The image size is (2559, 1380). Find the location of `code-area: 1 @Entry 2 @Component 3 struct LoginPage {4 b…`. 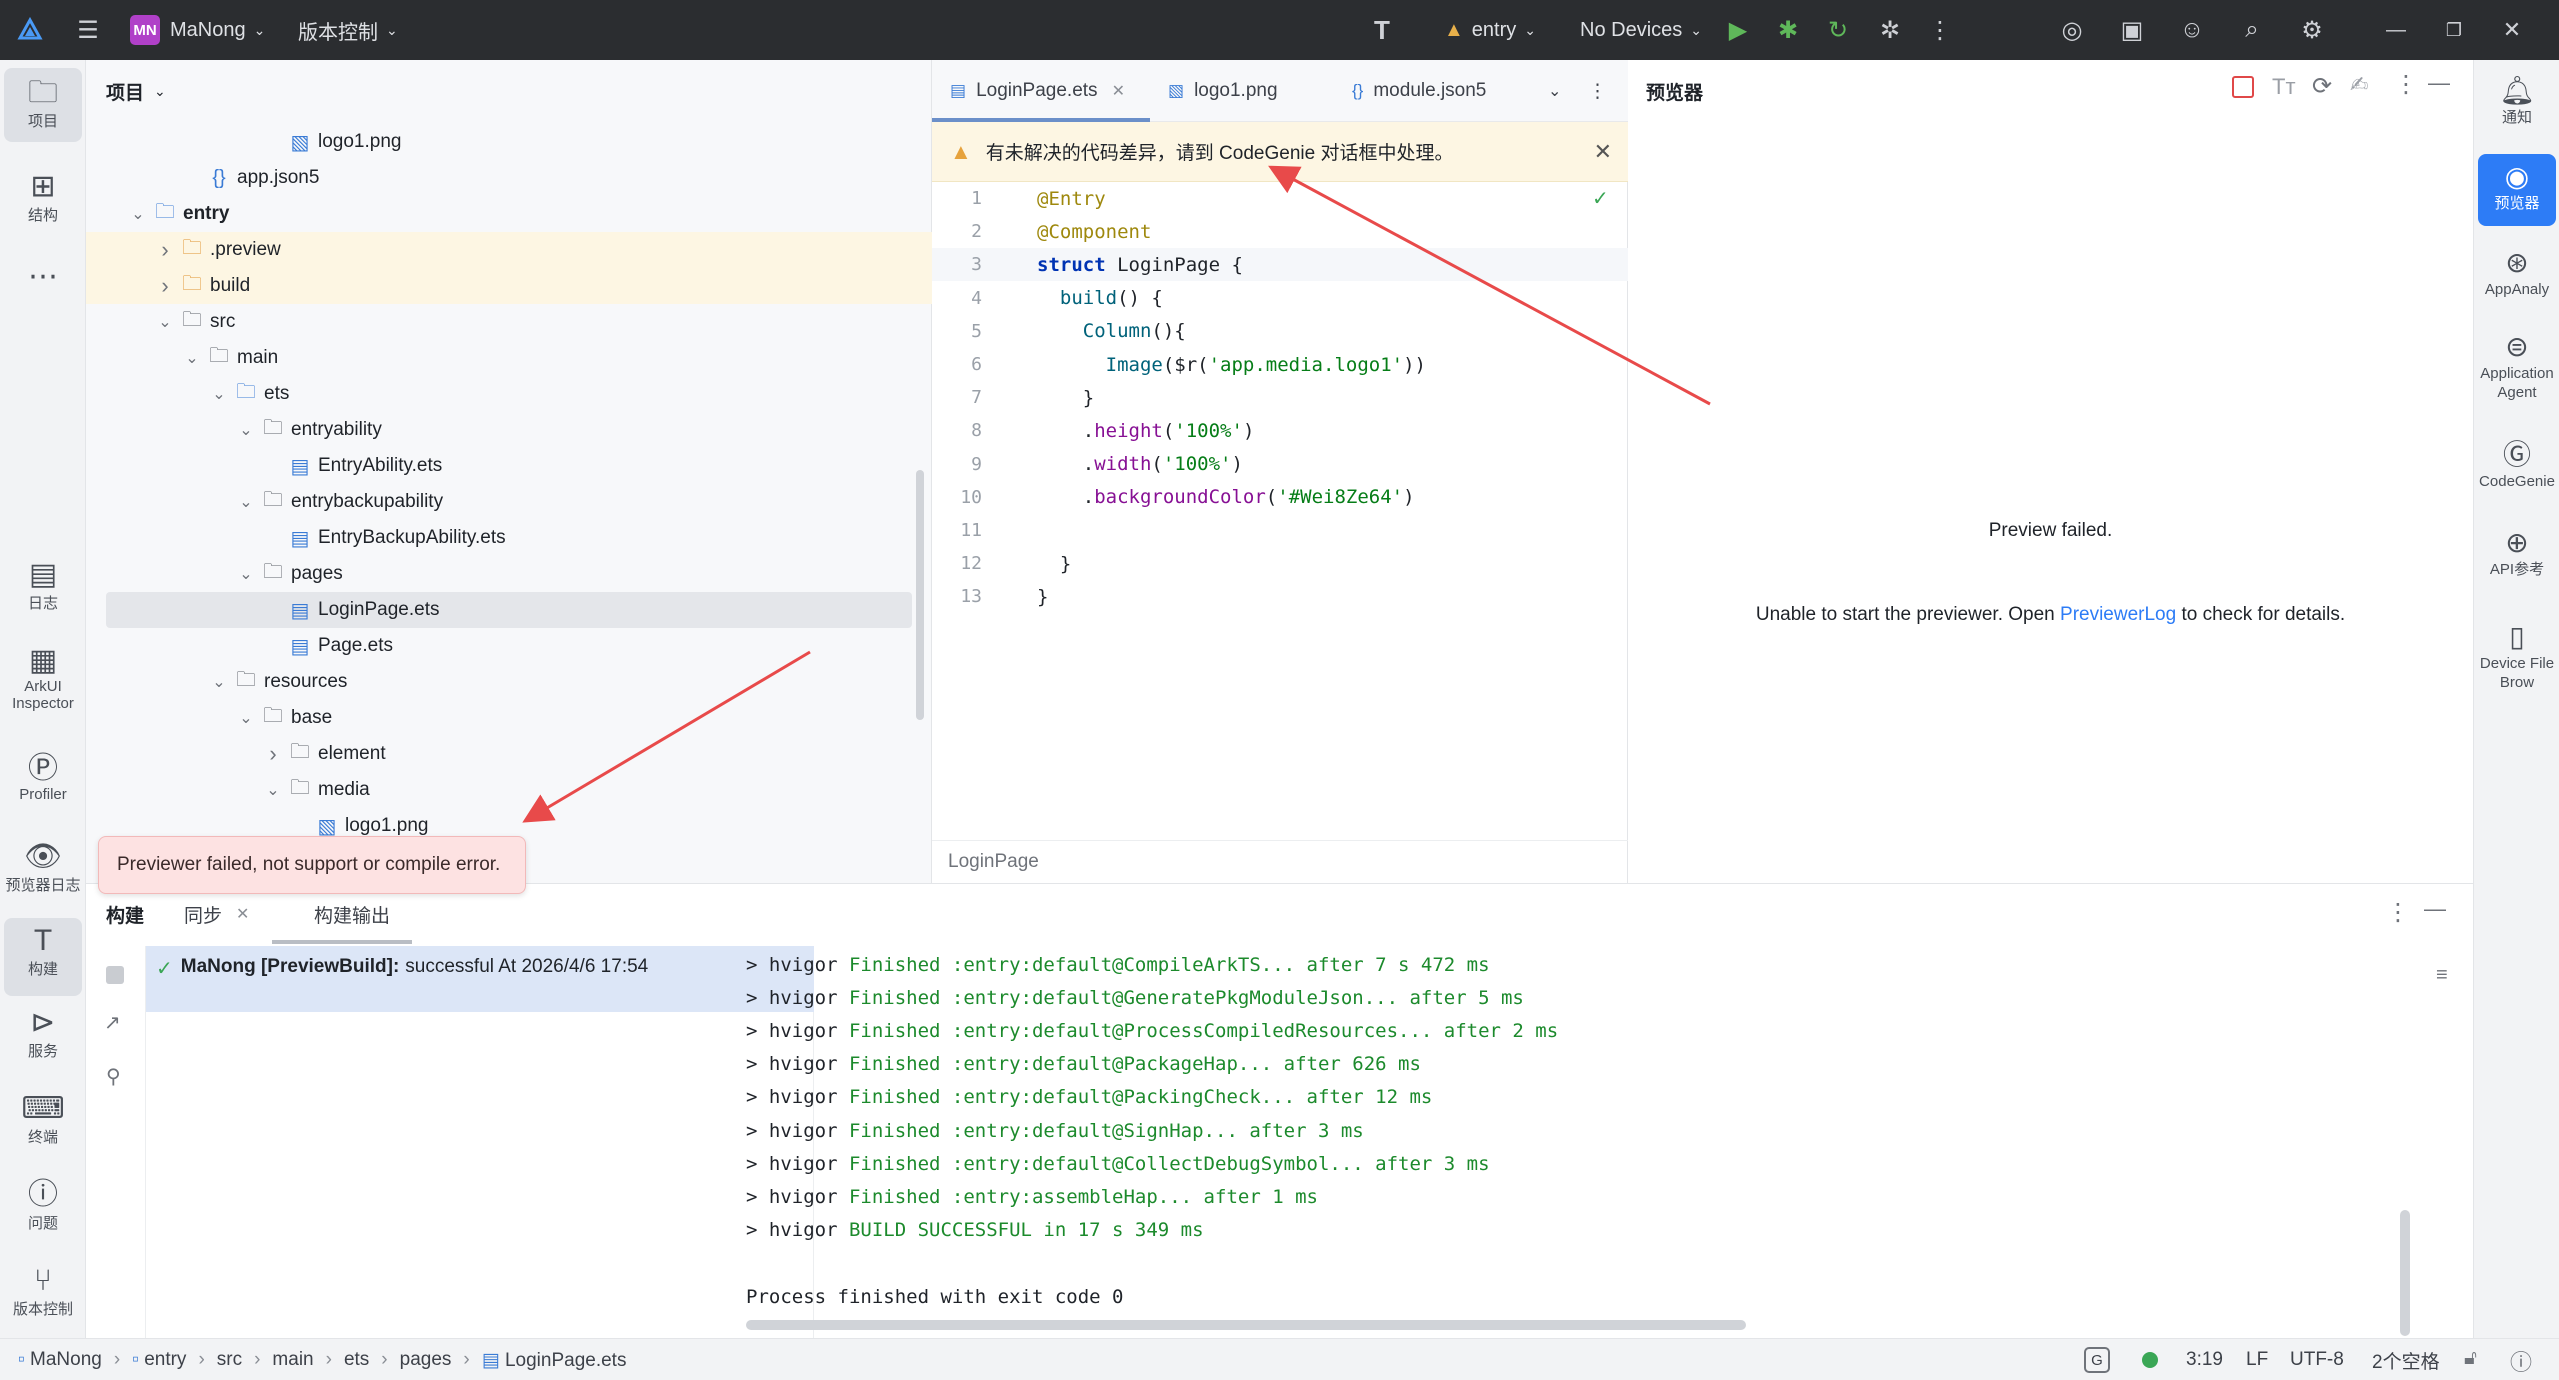

code-area: 1 @Entry 2 @Component 3 struct LoginPage {4 b… is located at coordinates (1280, 492).